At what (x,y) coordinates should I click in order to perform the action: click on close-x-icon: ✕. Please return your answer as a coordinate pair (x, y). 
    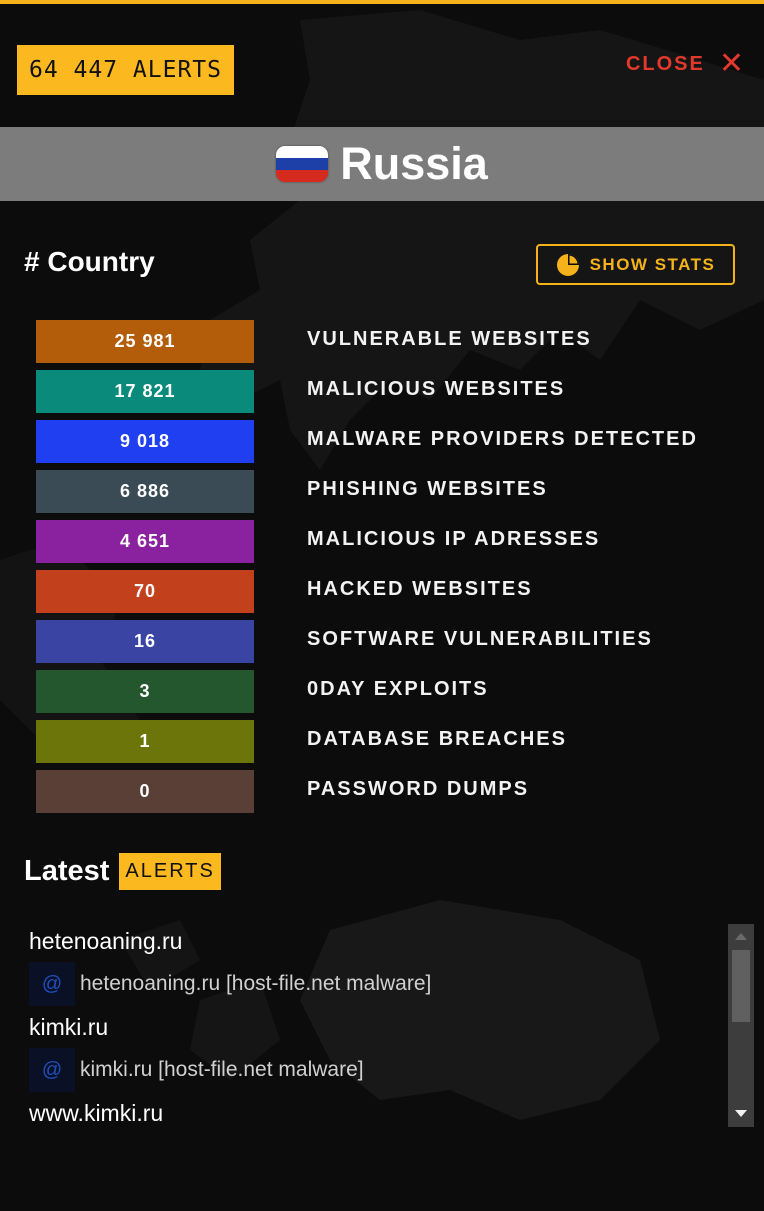
    Looking at the image, I should click on (732, 63).